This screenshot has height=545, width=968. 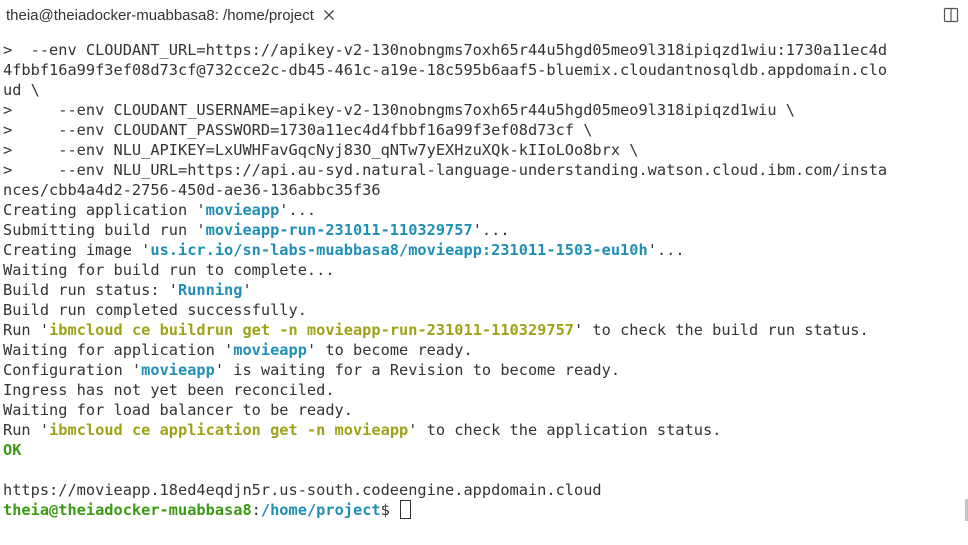 What do you see at coordinates (484, 450) in the screenshot?
I see `terminal-line: OK` at bounding box center [484, 450].